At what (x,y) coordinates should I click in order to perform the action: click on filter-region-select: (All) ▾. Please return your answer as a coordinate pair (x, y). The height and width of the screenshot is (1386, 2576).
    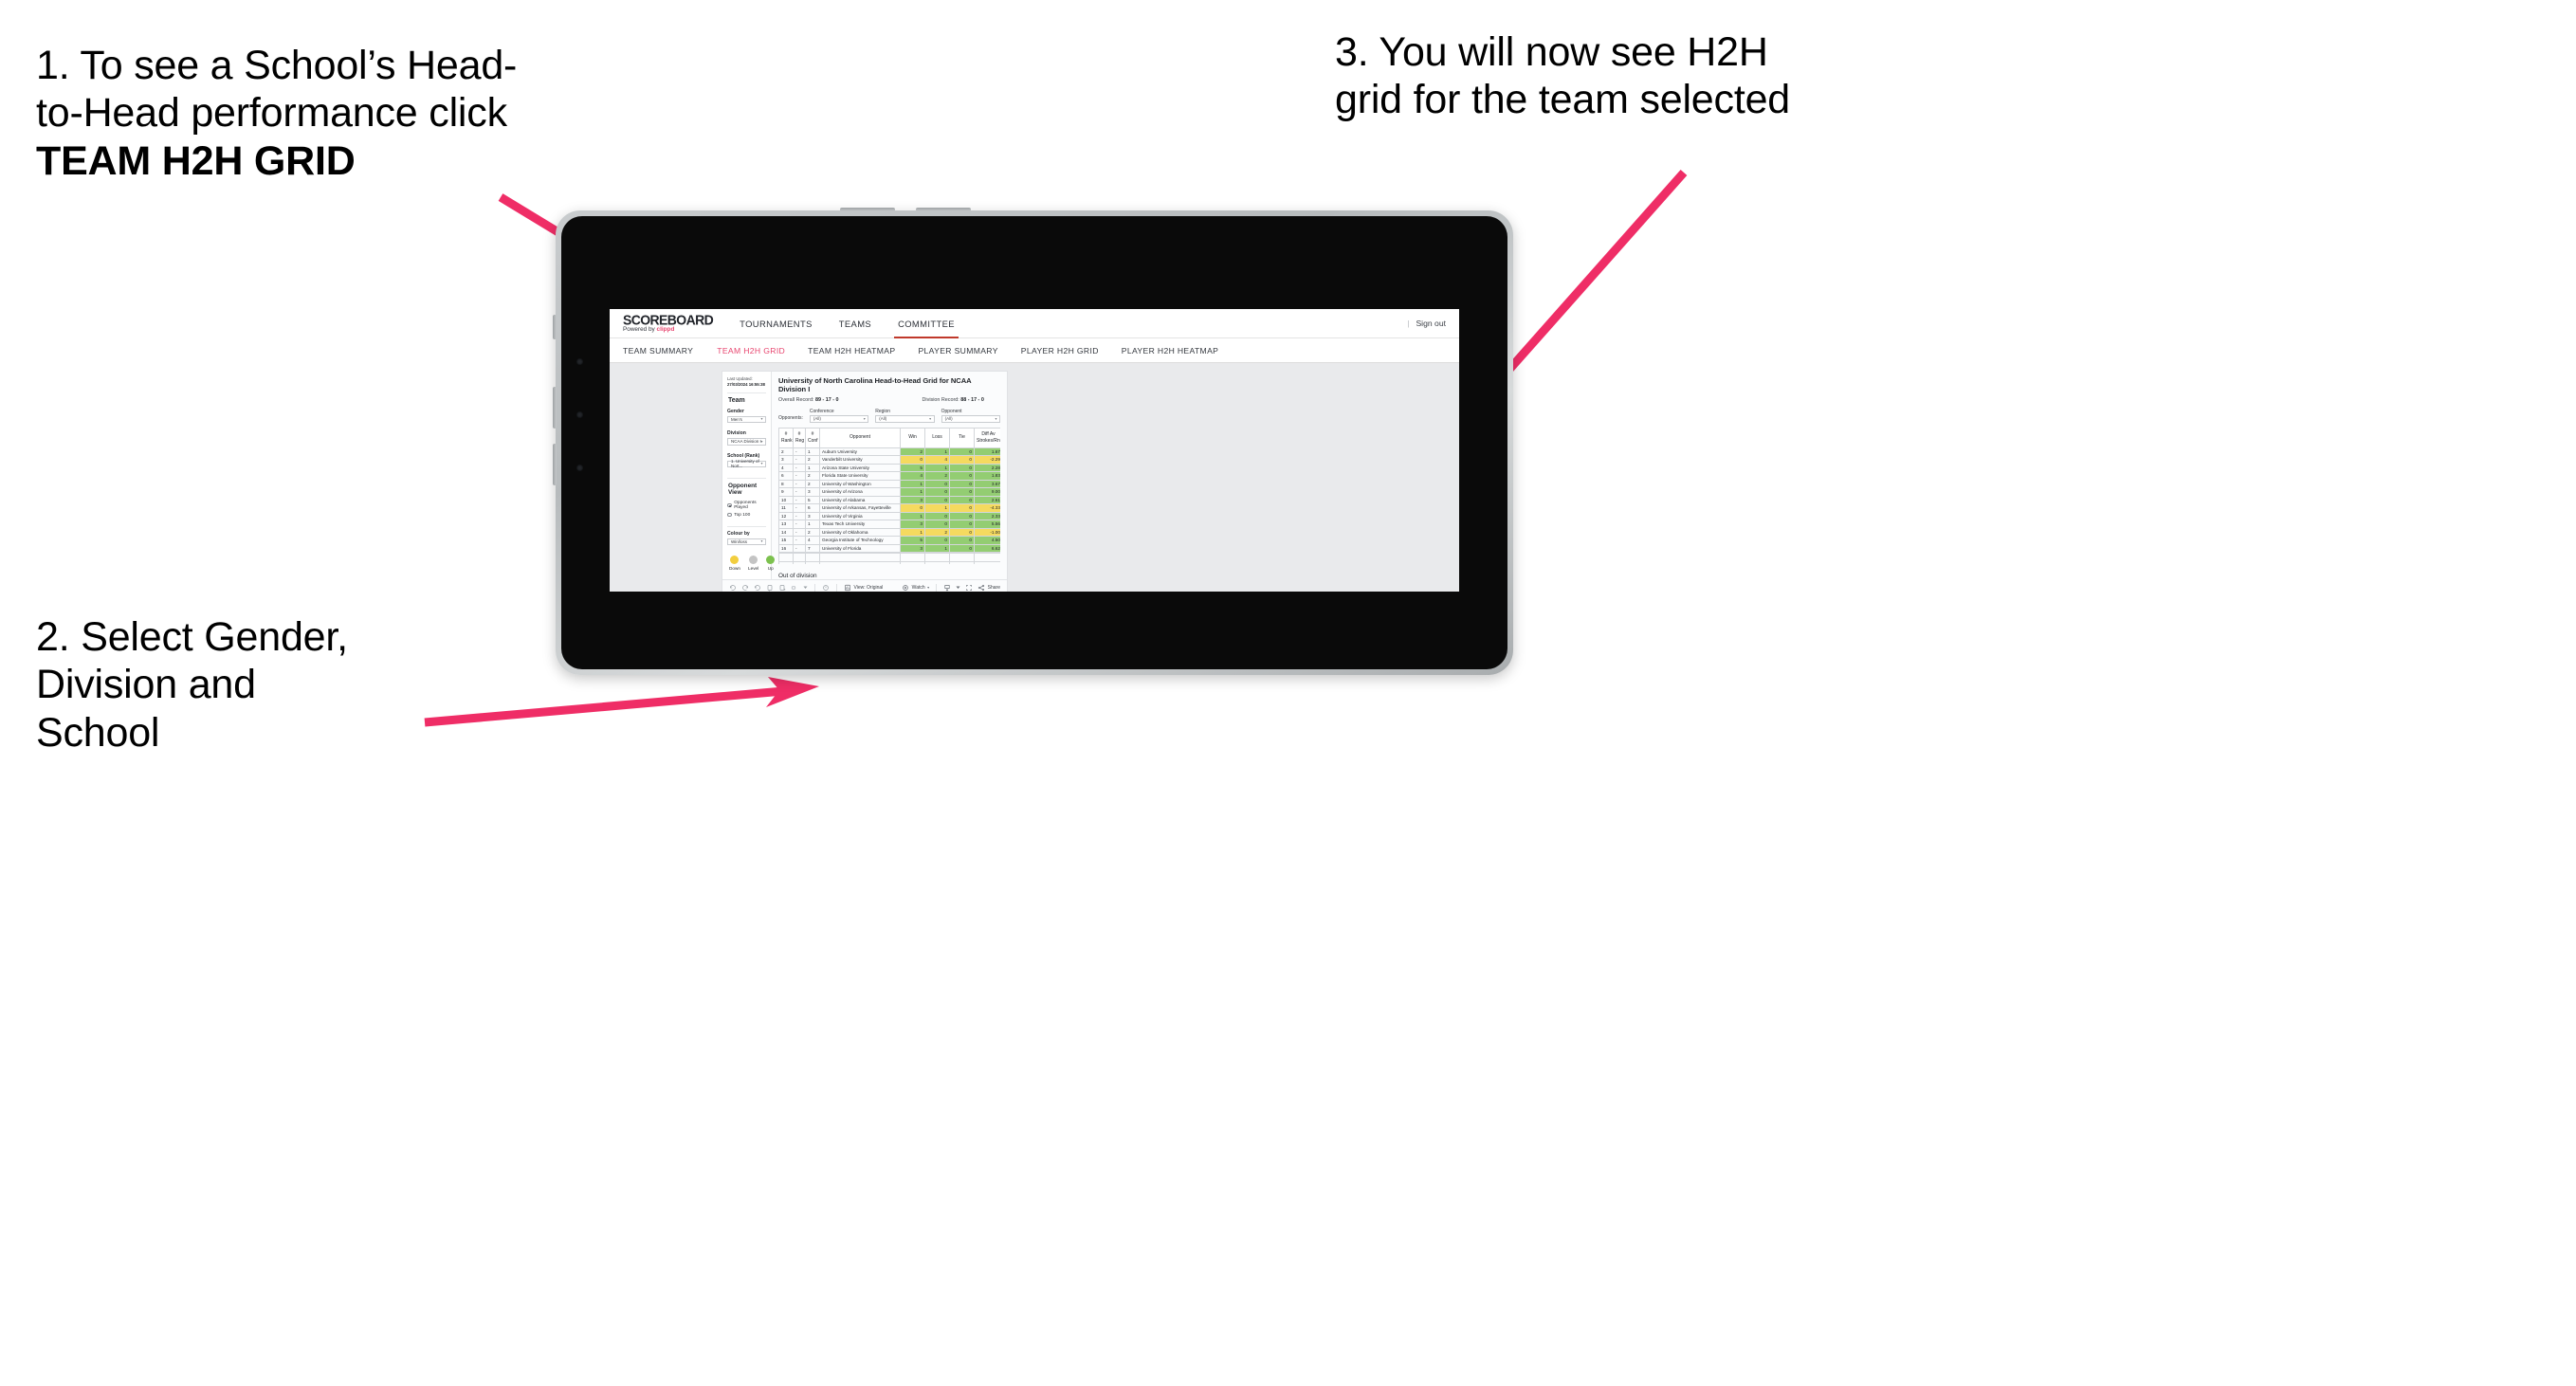
    Looking at the image, I should click on (905, 419).